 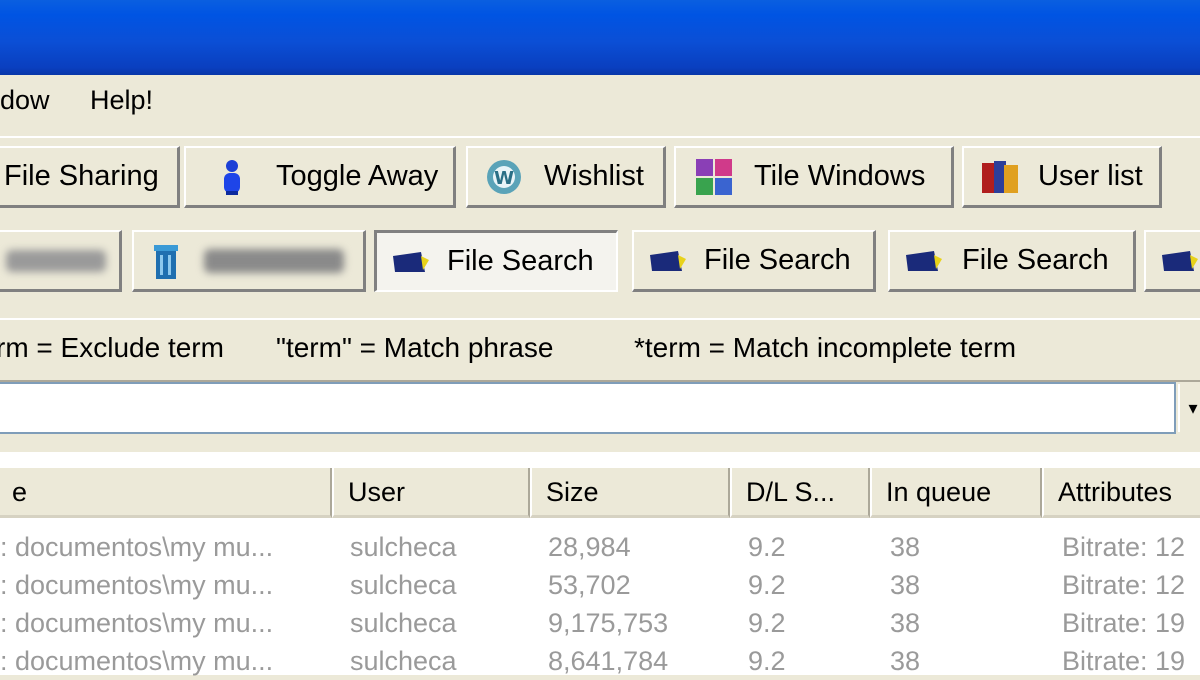 I want to click on cell-size: 9,175,753, so click(x=608, y=623).